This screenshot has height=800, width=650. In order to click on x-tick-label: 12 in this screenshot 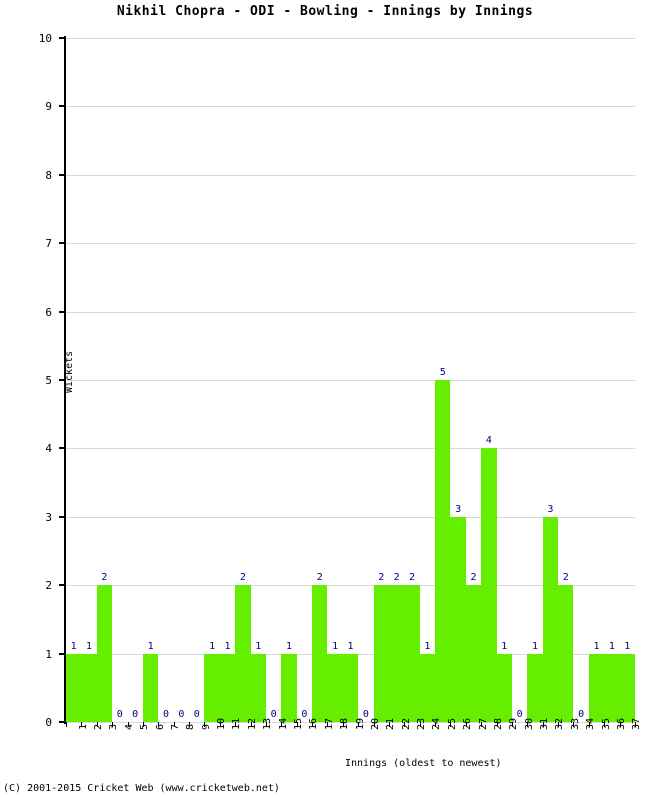, I will do `click(252, 723)`.